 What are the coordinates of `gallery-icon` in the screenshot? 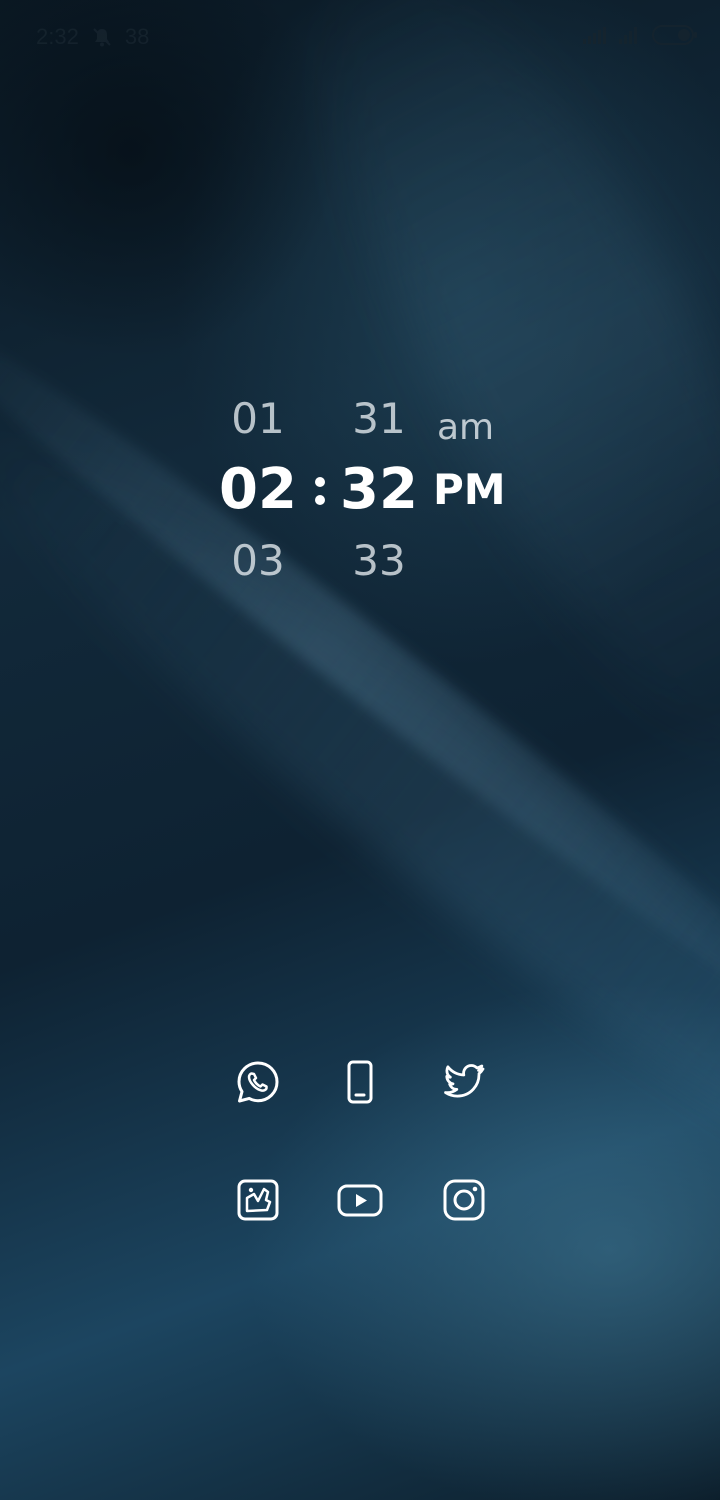 It's located at (258, 1200).